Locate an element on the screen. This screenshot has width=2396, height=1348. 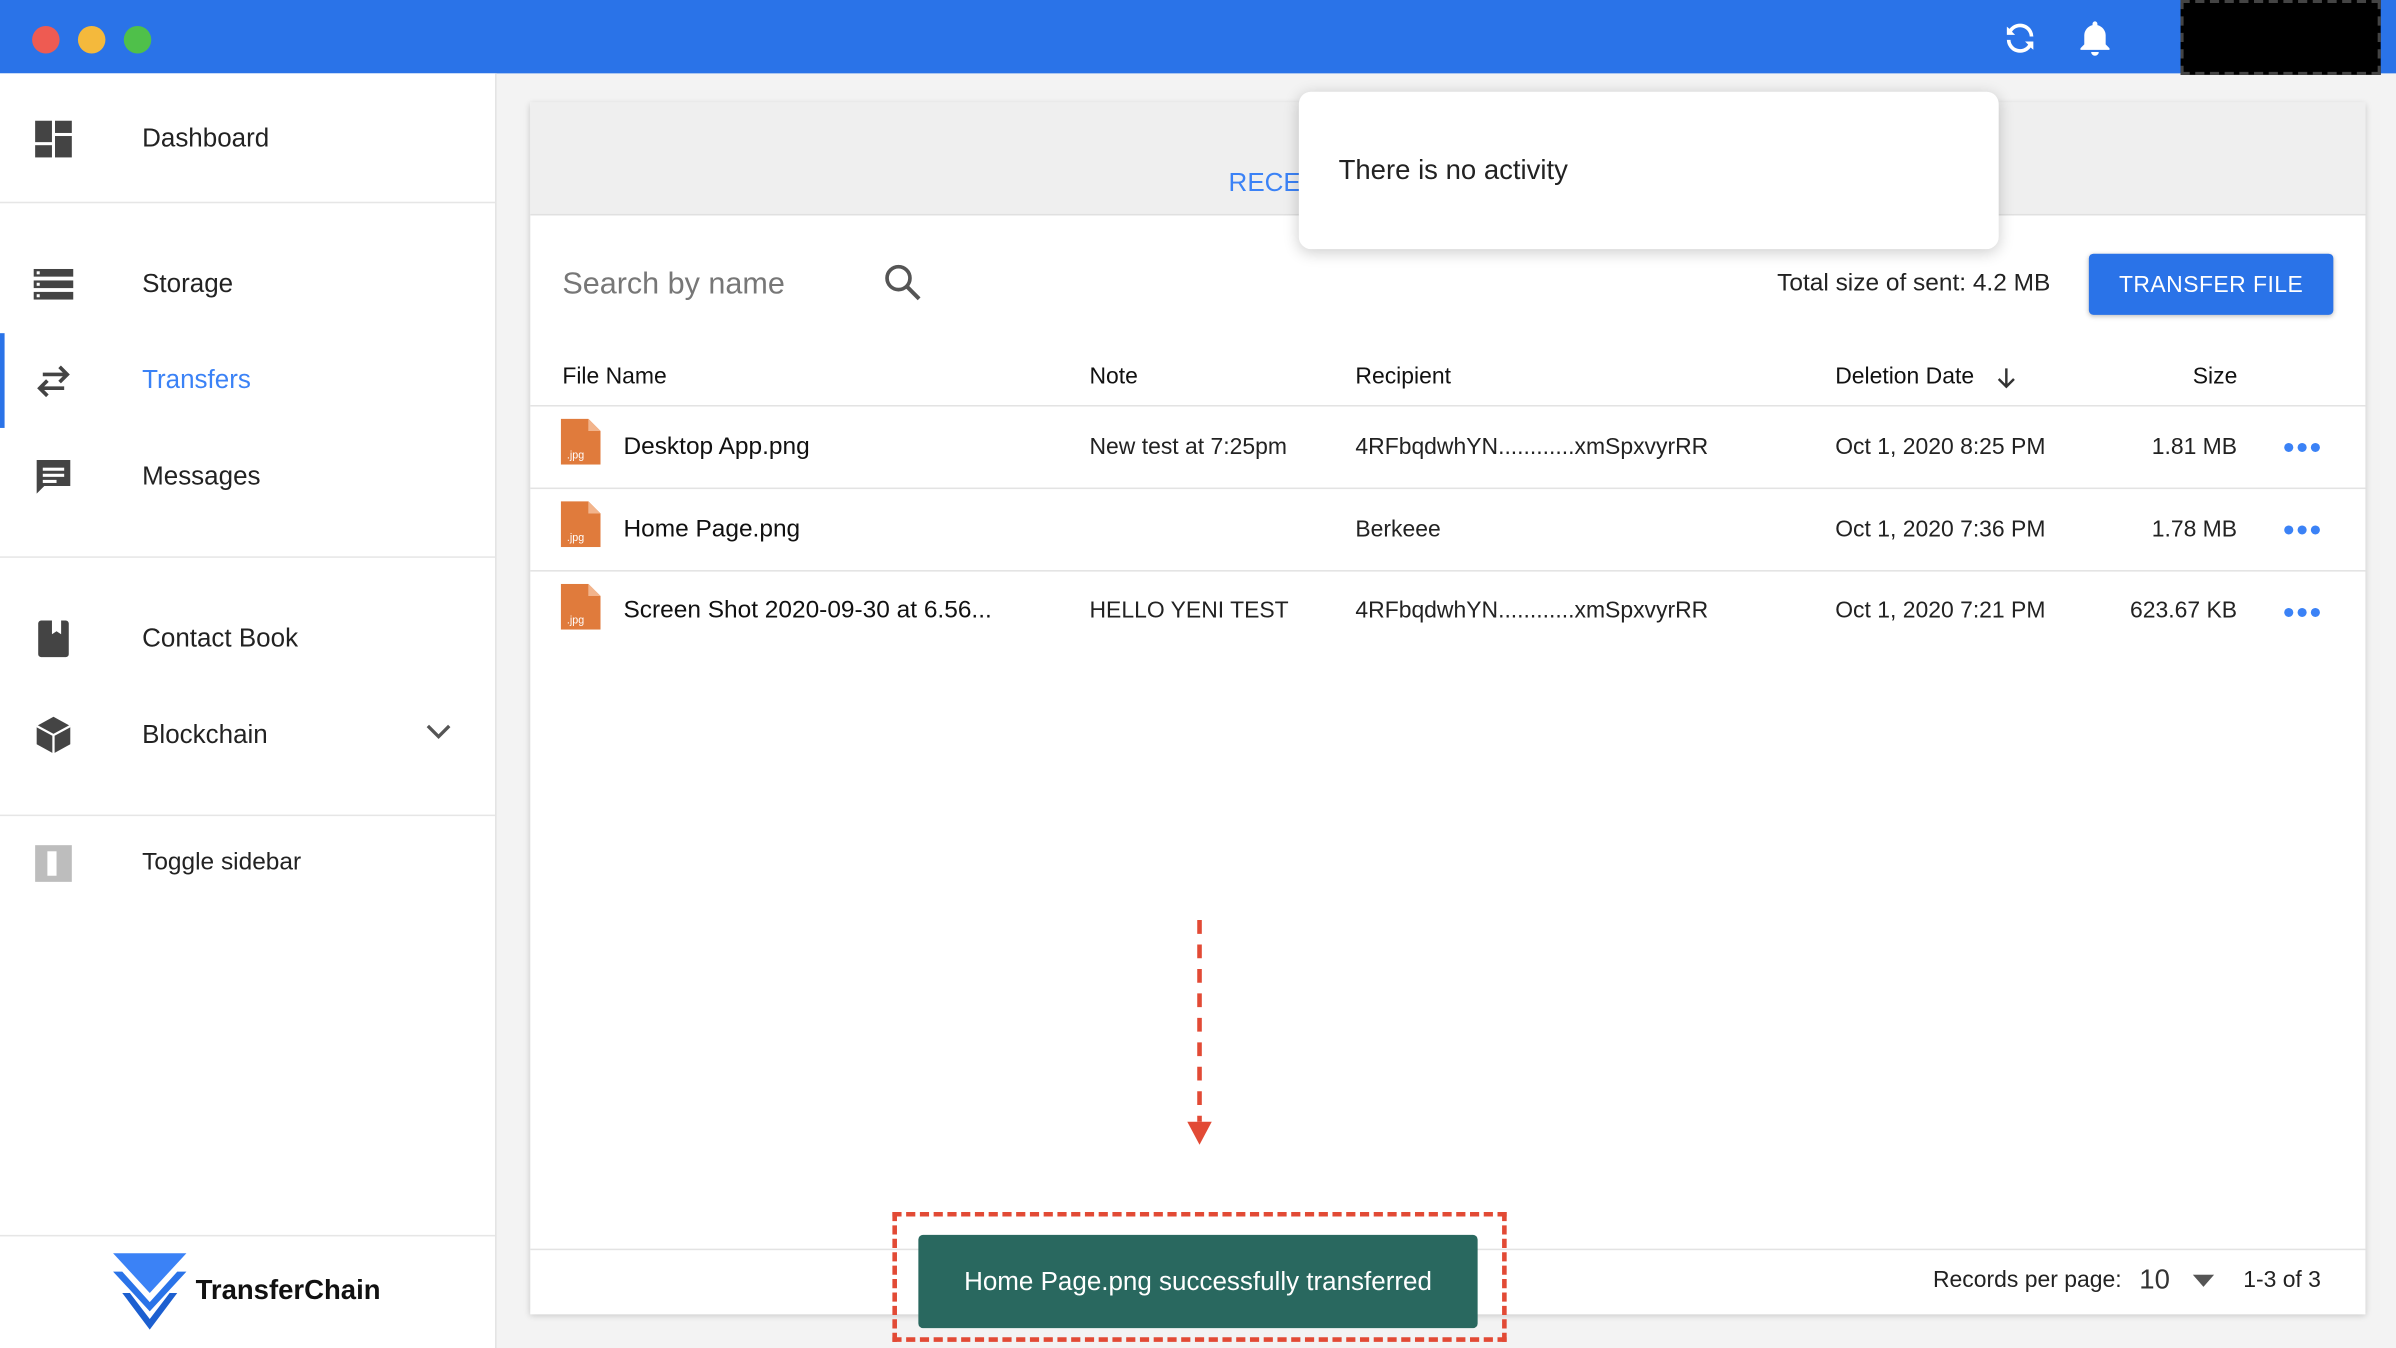
search-input is located at coordinates (715, 284).